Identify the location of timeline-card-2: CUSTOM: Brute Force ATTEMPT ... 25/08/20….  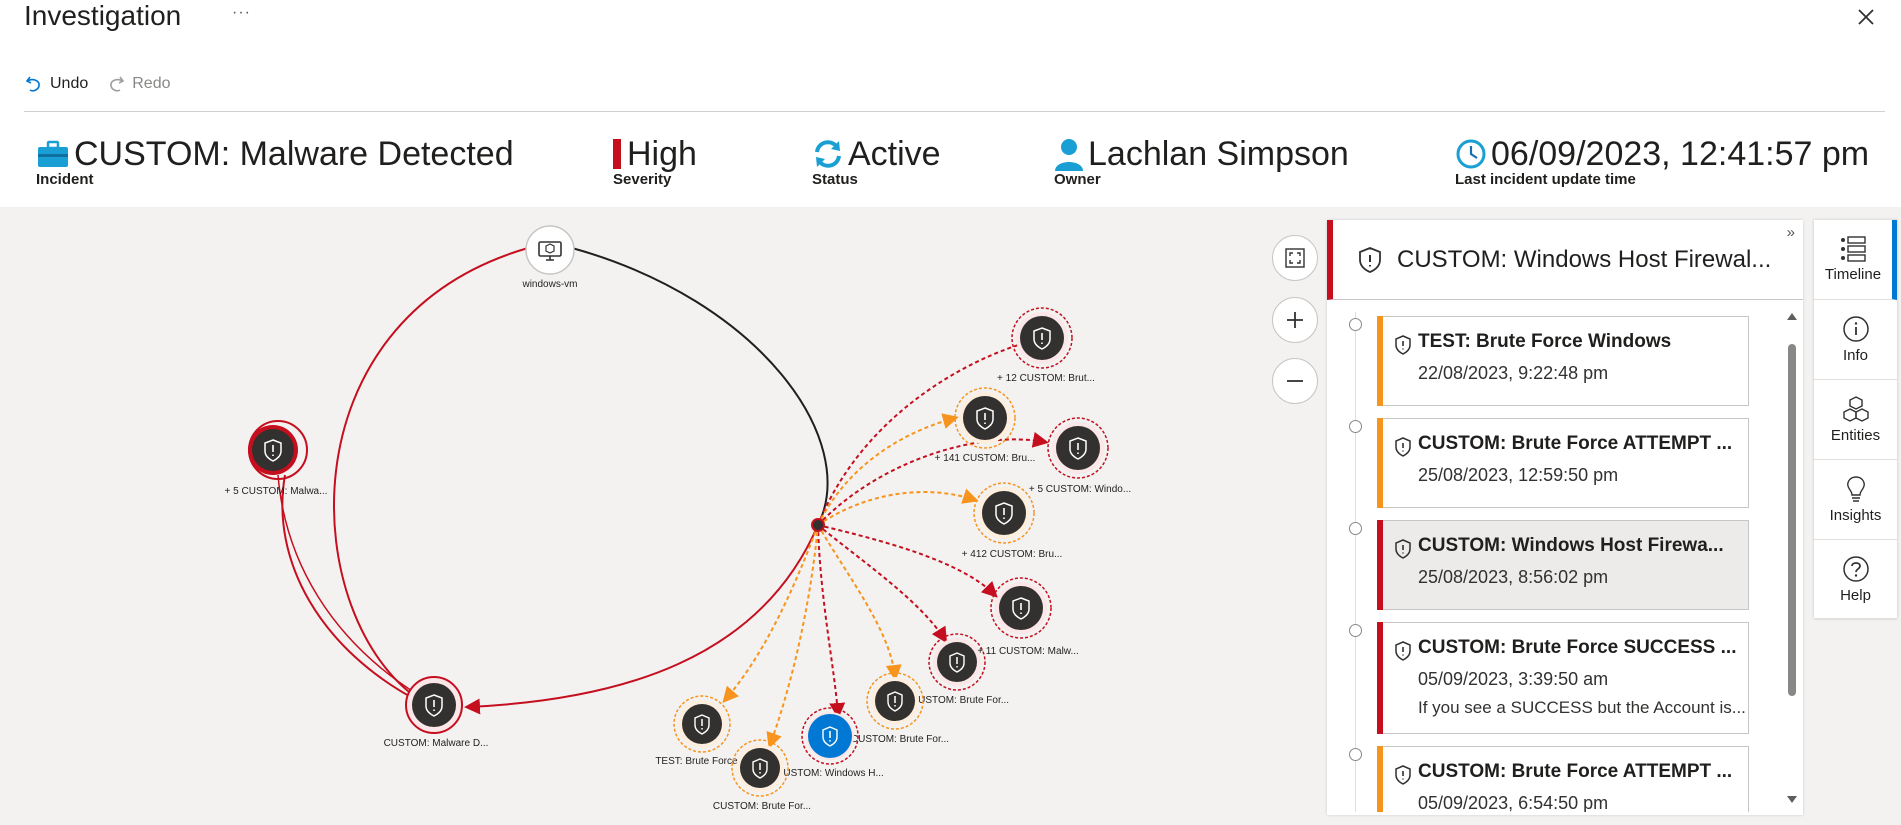
(1563, 463).